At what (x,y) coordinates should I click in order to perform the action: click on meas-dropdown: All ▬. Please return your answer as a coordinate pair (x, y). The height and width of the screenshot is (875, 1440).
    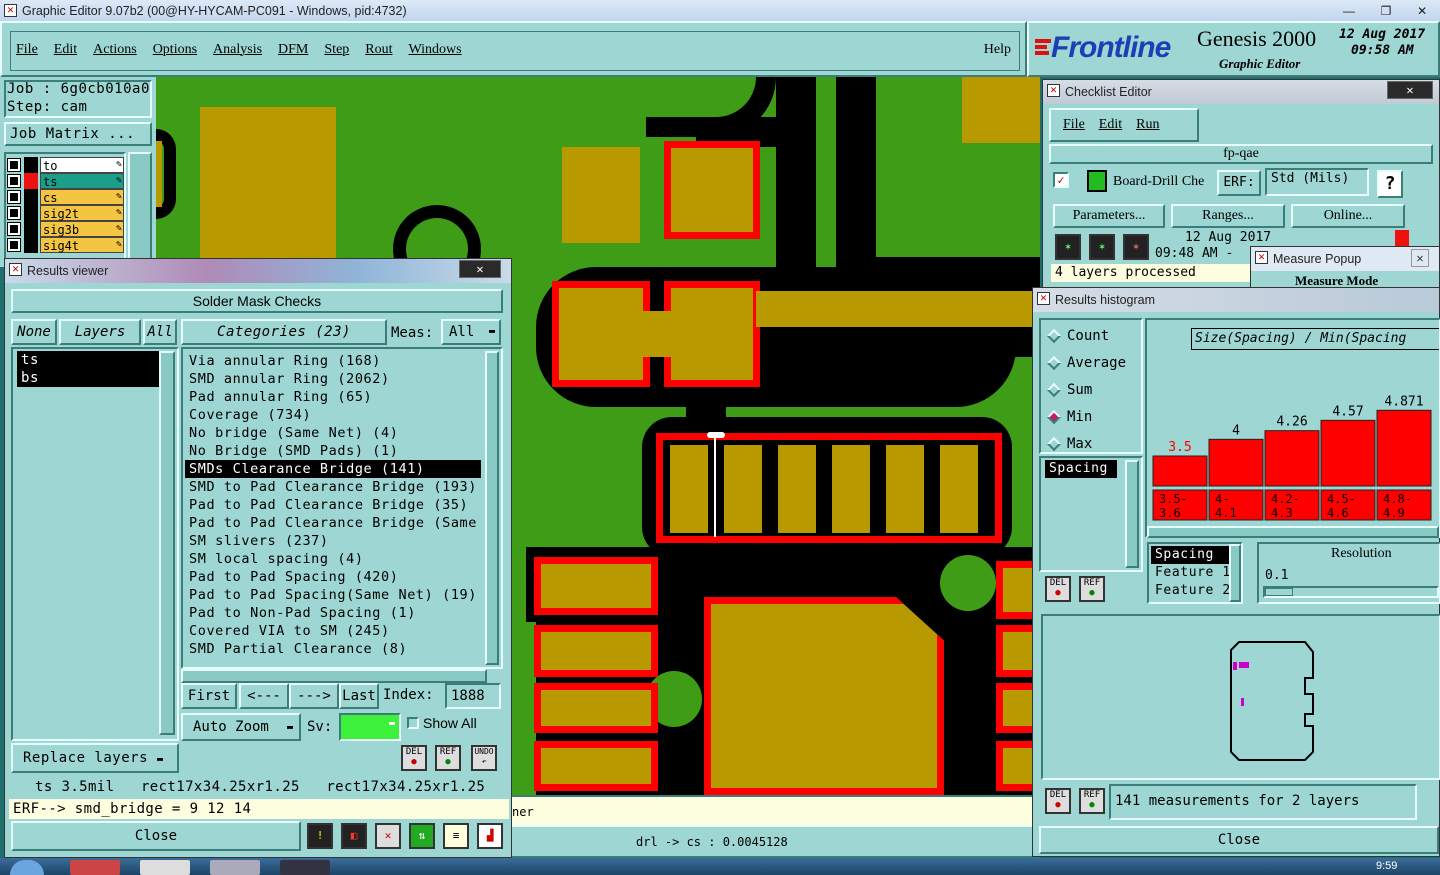
    Looking at the image, I should click on (471, 332).